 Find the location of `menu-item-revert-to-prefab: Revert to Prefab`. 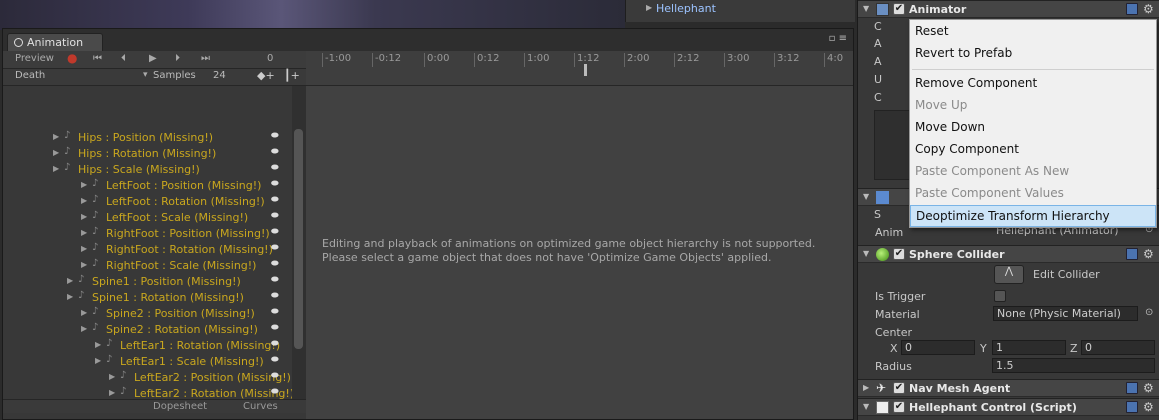

menu-item-revert-to-prefab: Revert to Prefab is located at coordinates (1033, 54).